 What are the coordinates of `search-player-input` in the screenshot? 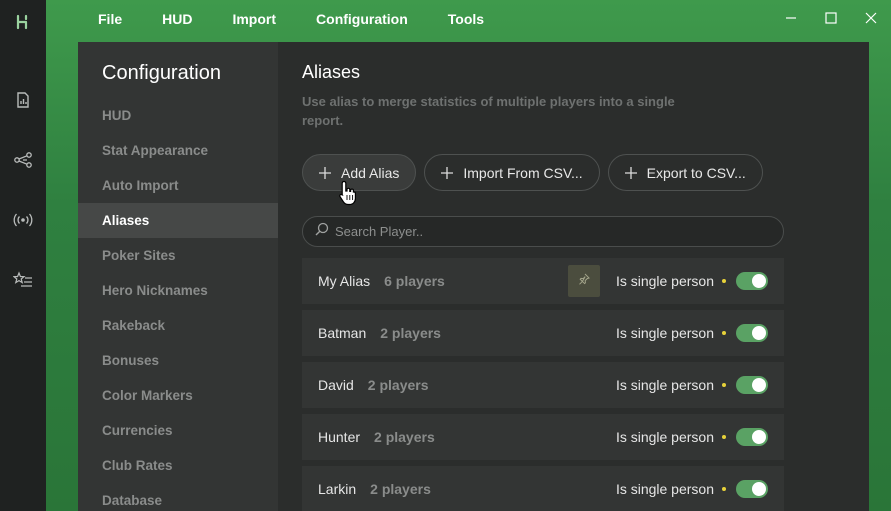 It's located at (545, 231).